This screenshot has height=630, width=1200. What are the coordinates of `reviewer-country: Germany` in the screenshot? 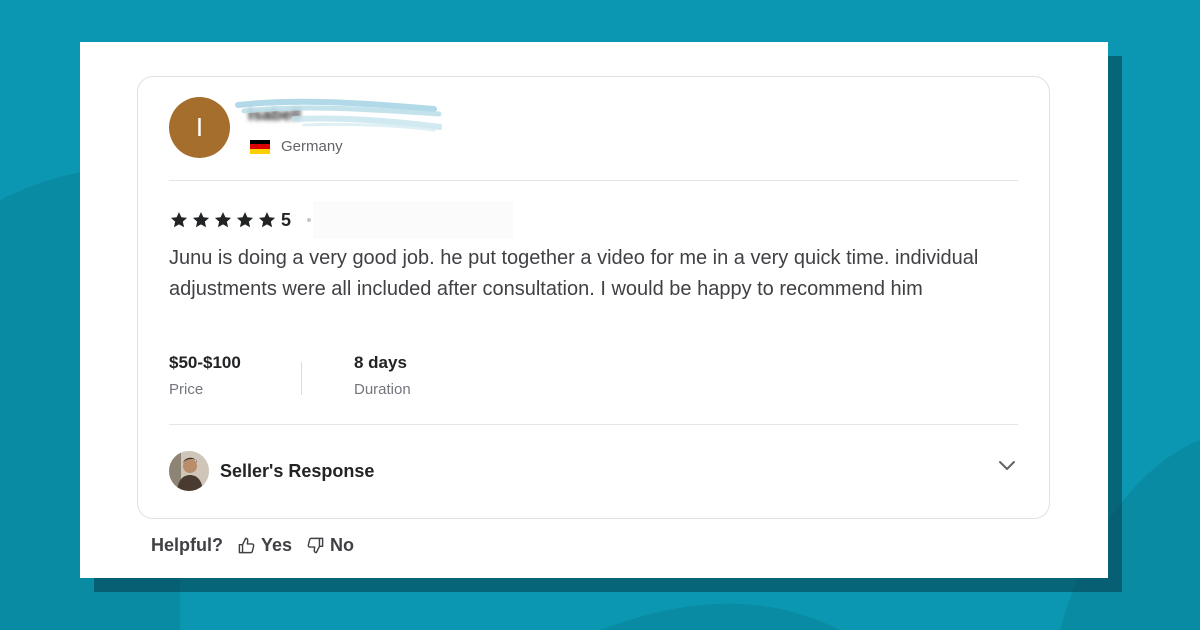 It's located at (296, 146).